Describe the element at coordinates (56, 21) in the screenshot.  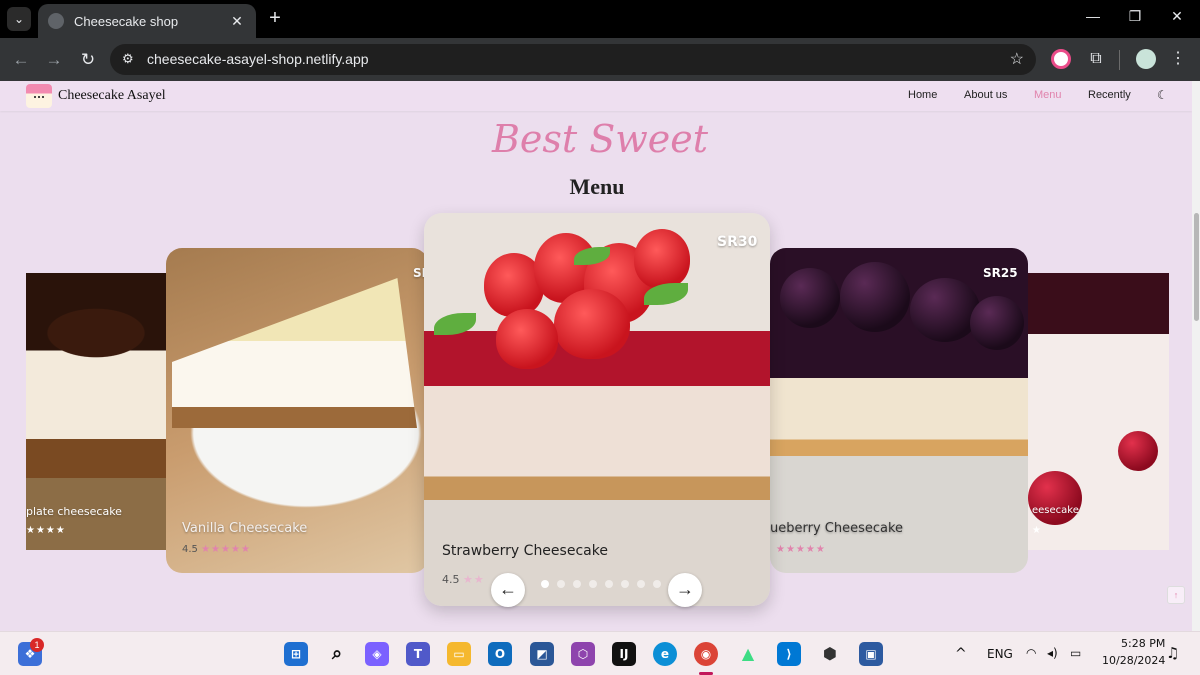
I see `globe-icon` at that location.